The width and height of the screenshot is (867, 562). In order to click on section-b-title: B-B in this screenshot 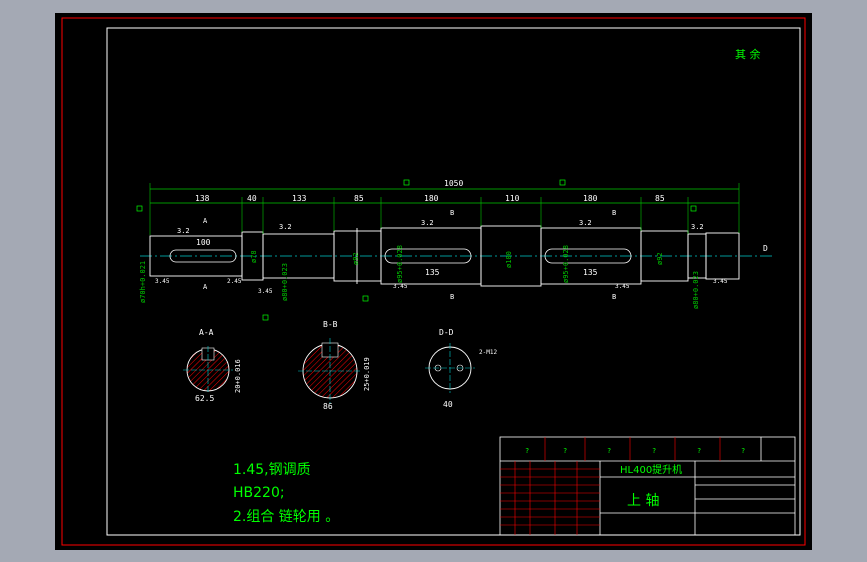, I will do `click(330, 324)`.